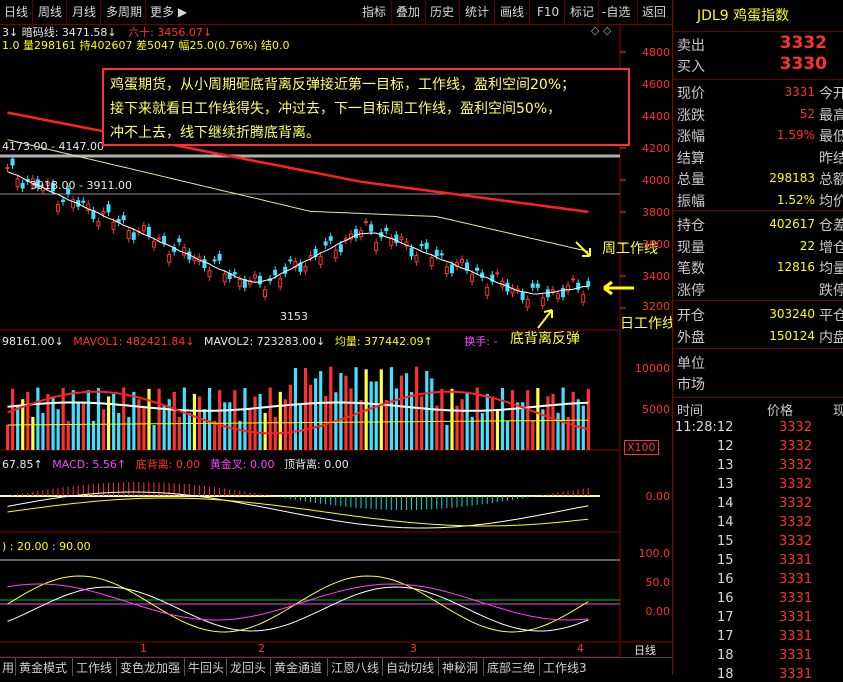 The image size is (843, 682). Describe the element at coordinates (656, 84) in the screenshot. I see `price-axis-4600: 4600` at that location.